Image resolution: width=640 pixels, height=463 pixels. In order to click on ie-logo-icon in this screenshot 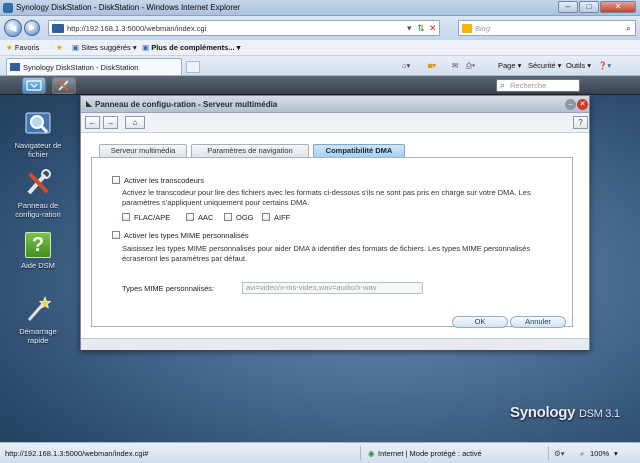, I will do `click(8, 8)`.